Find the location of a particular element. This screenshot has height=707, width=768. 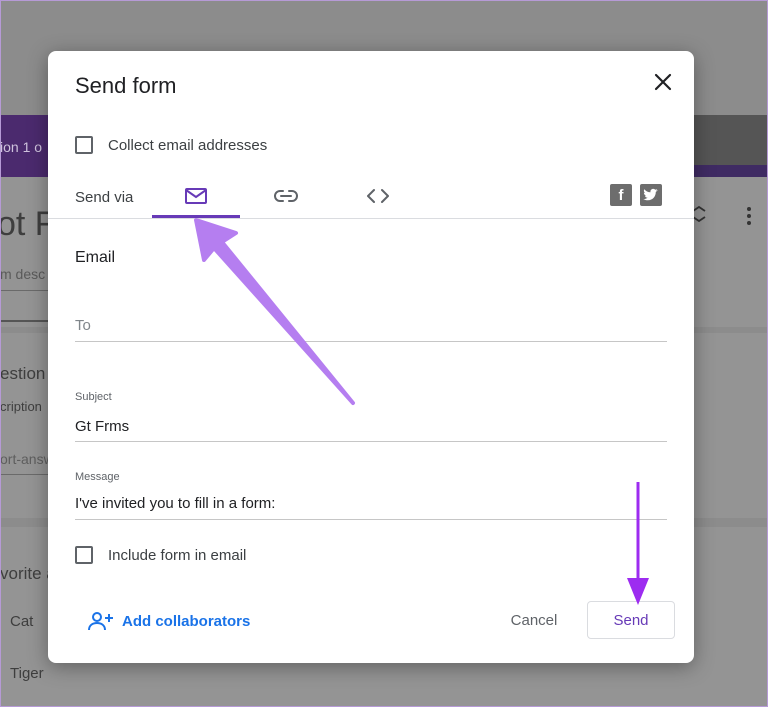

tab-embed is located at coordinates (378, 196).